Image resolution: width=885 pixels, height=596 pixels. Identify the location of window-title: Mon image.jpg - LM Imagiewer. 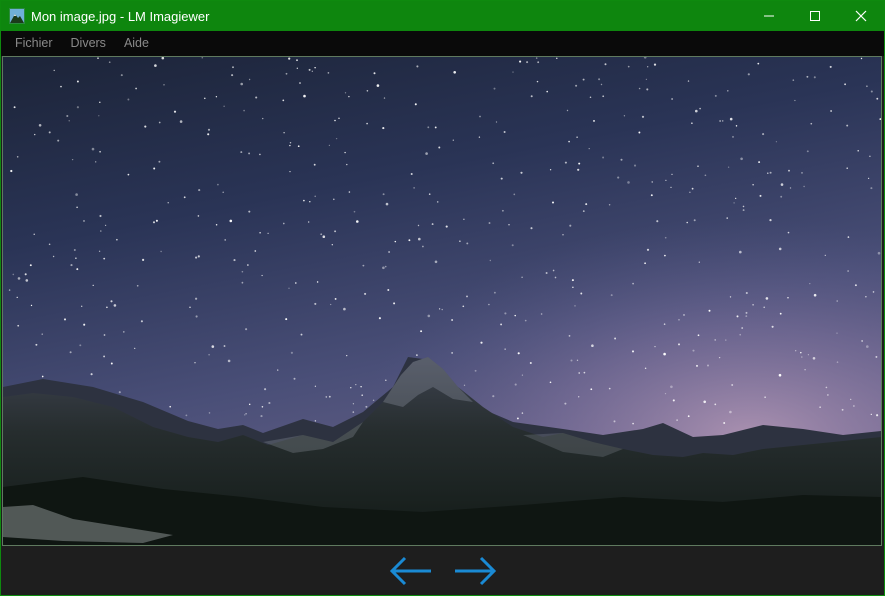
(120, 16).